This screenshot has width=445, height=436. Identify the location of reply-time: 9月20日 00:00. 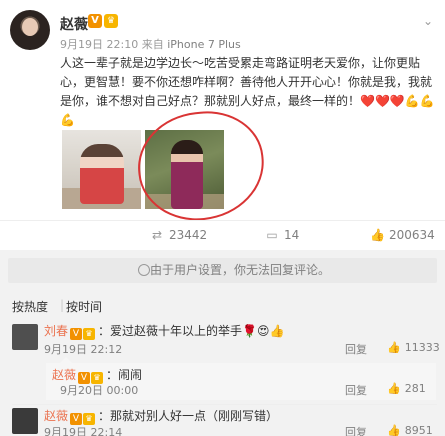
(99, 390).